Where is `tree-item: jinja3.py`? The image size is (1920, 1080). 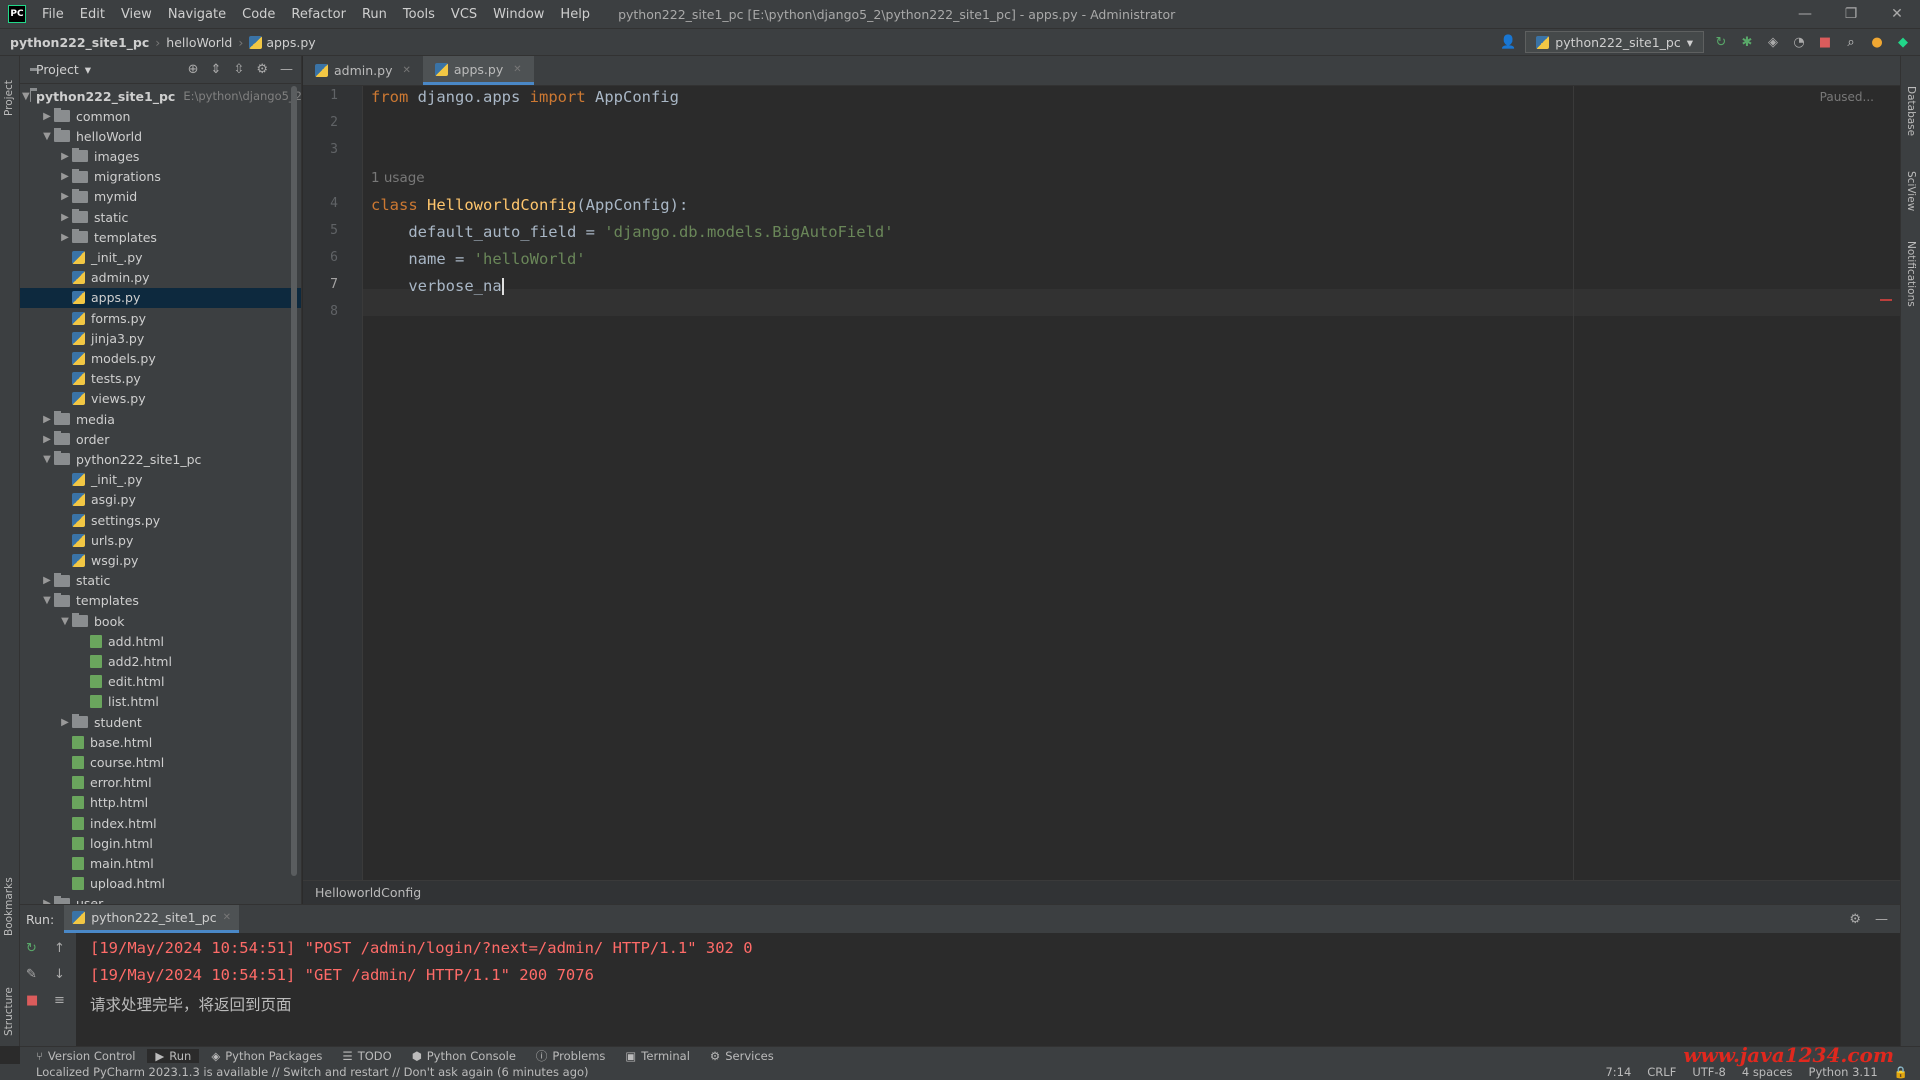 tree-item: jinja3.py is located at coordinates (160, 338).